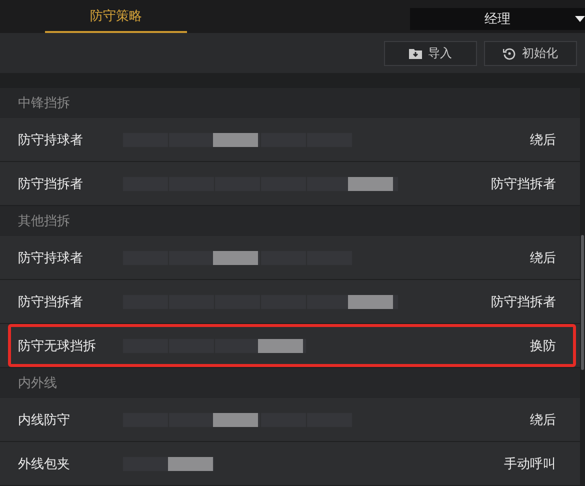 The image size is (585, 486). What do you see at coordinates (44, 221) in the screenshot?
I see `section-title: 其他挡拆` at bounding box center [44, 221].